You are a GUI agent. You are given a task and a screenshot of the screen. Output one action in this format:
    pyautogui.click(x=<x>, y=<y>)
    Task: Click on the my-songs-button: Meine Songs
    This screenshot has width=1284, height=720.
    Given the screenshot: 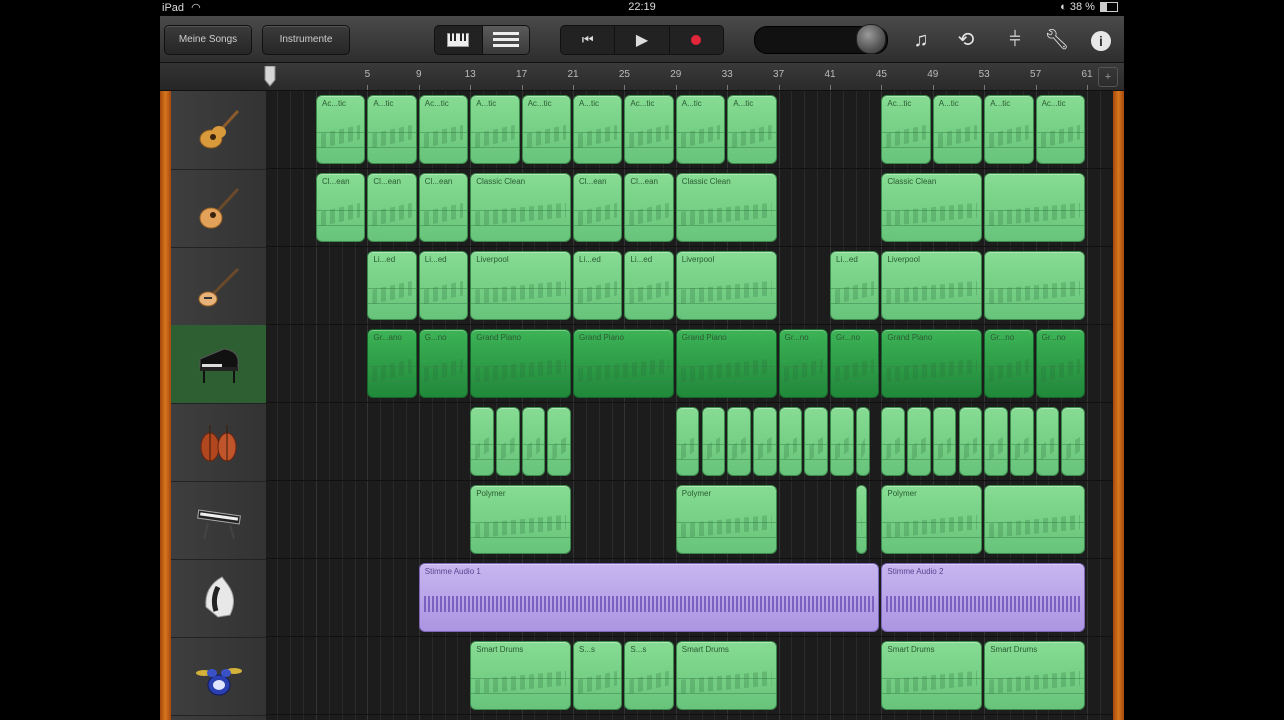 What is the action you would take?
    pyautogui.click(x=208, y=40)
    